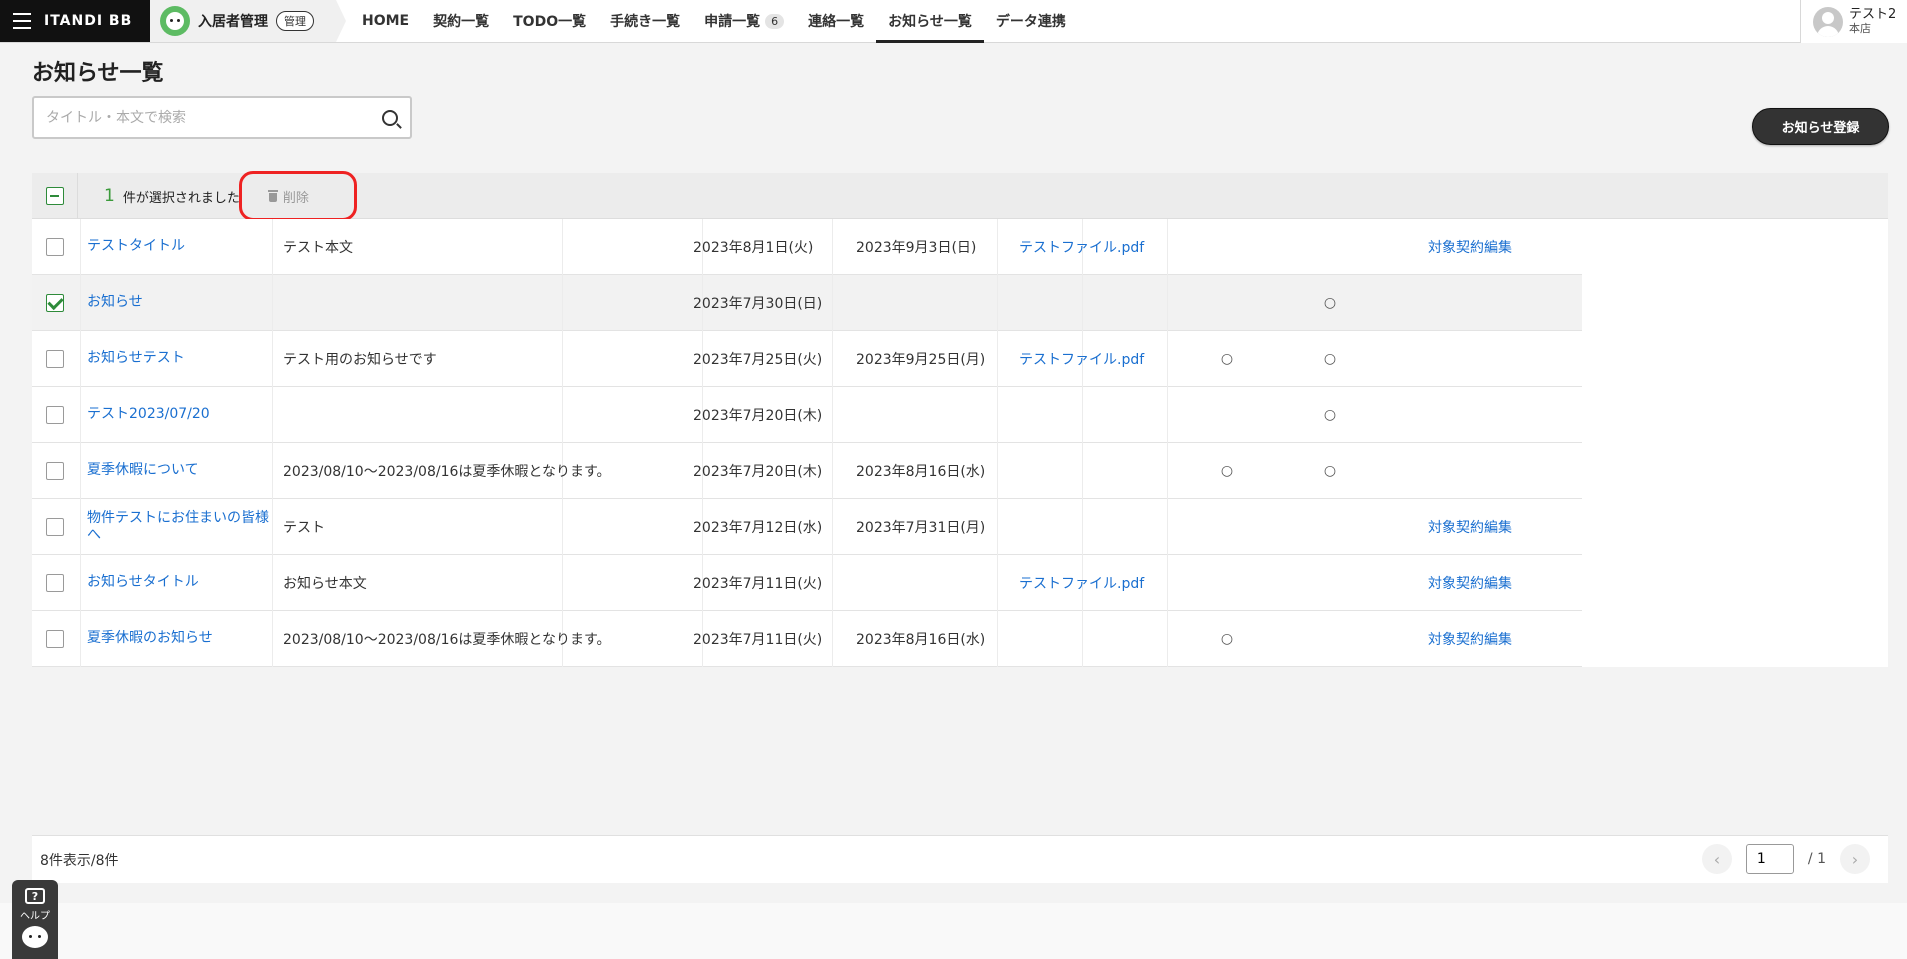  I want to click on nav-item-label: TODO一覧, so click(550, 22).